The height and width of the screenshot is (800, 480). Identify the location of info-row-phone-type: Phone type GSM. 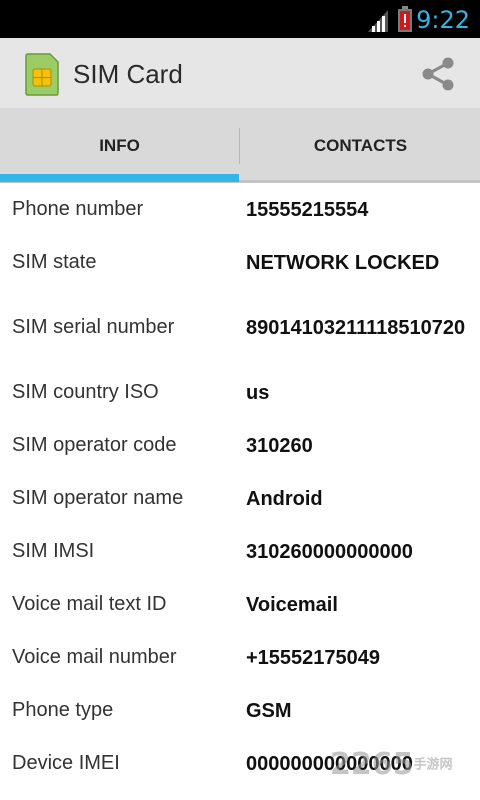
(240, 710).